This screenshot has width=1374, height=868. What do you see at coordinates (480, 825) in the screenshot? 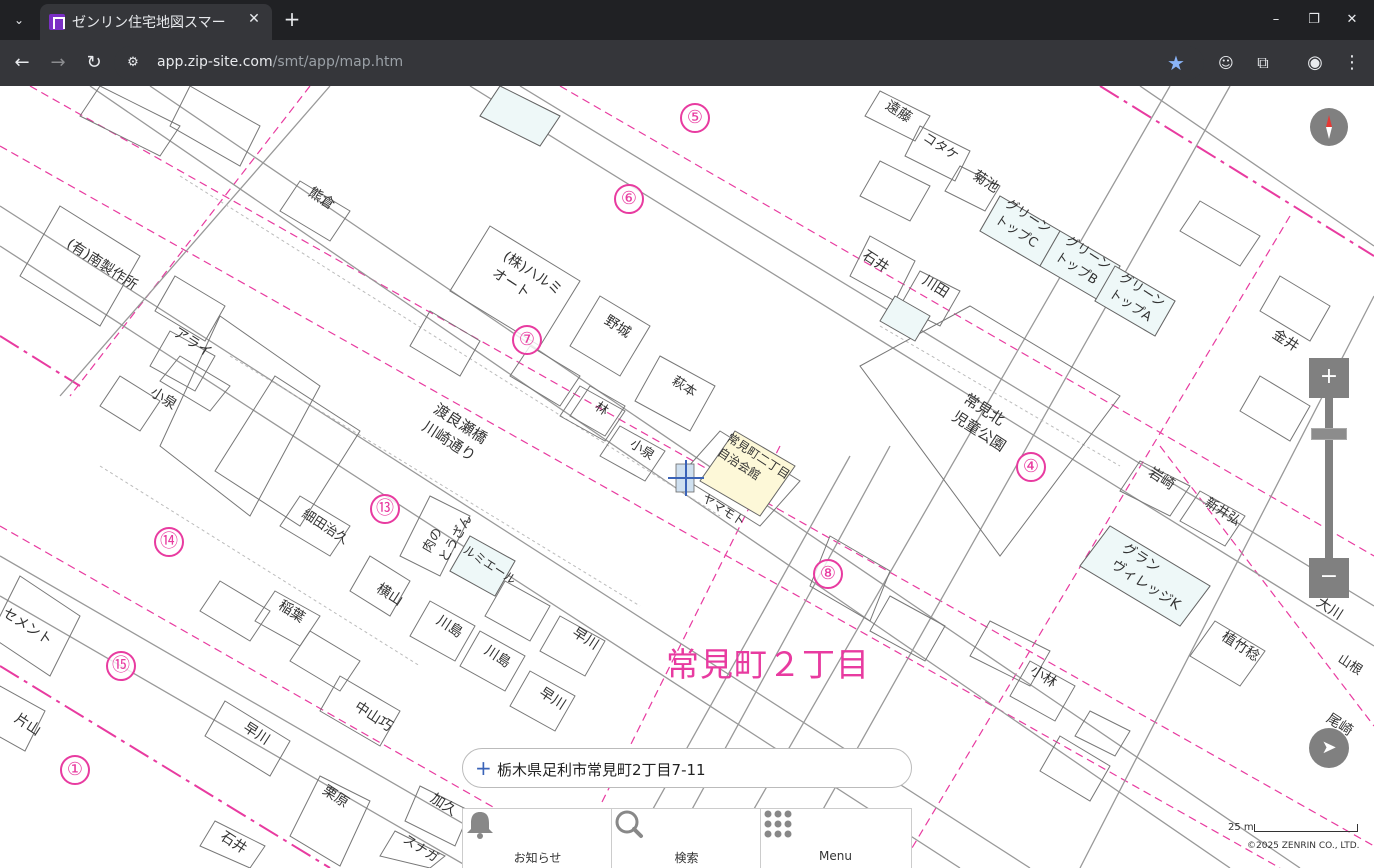
I see `bell-icon` at bounding box center [480, 825].